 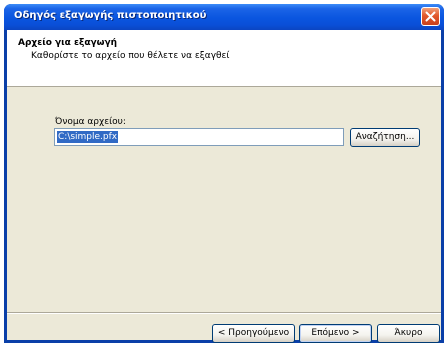 I want to click on cancel-button: Άκυρο, so click(x=408, y=333).